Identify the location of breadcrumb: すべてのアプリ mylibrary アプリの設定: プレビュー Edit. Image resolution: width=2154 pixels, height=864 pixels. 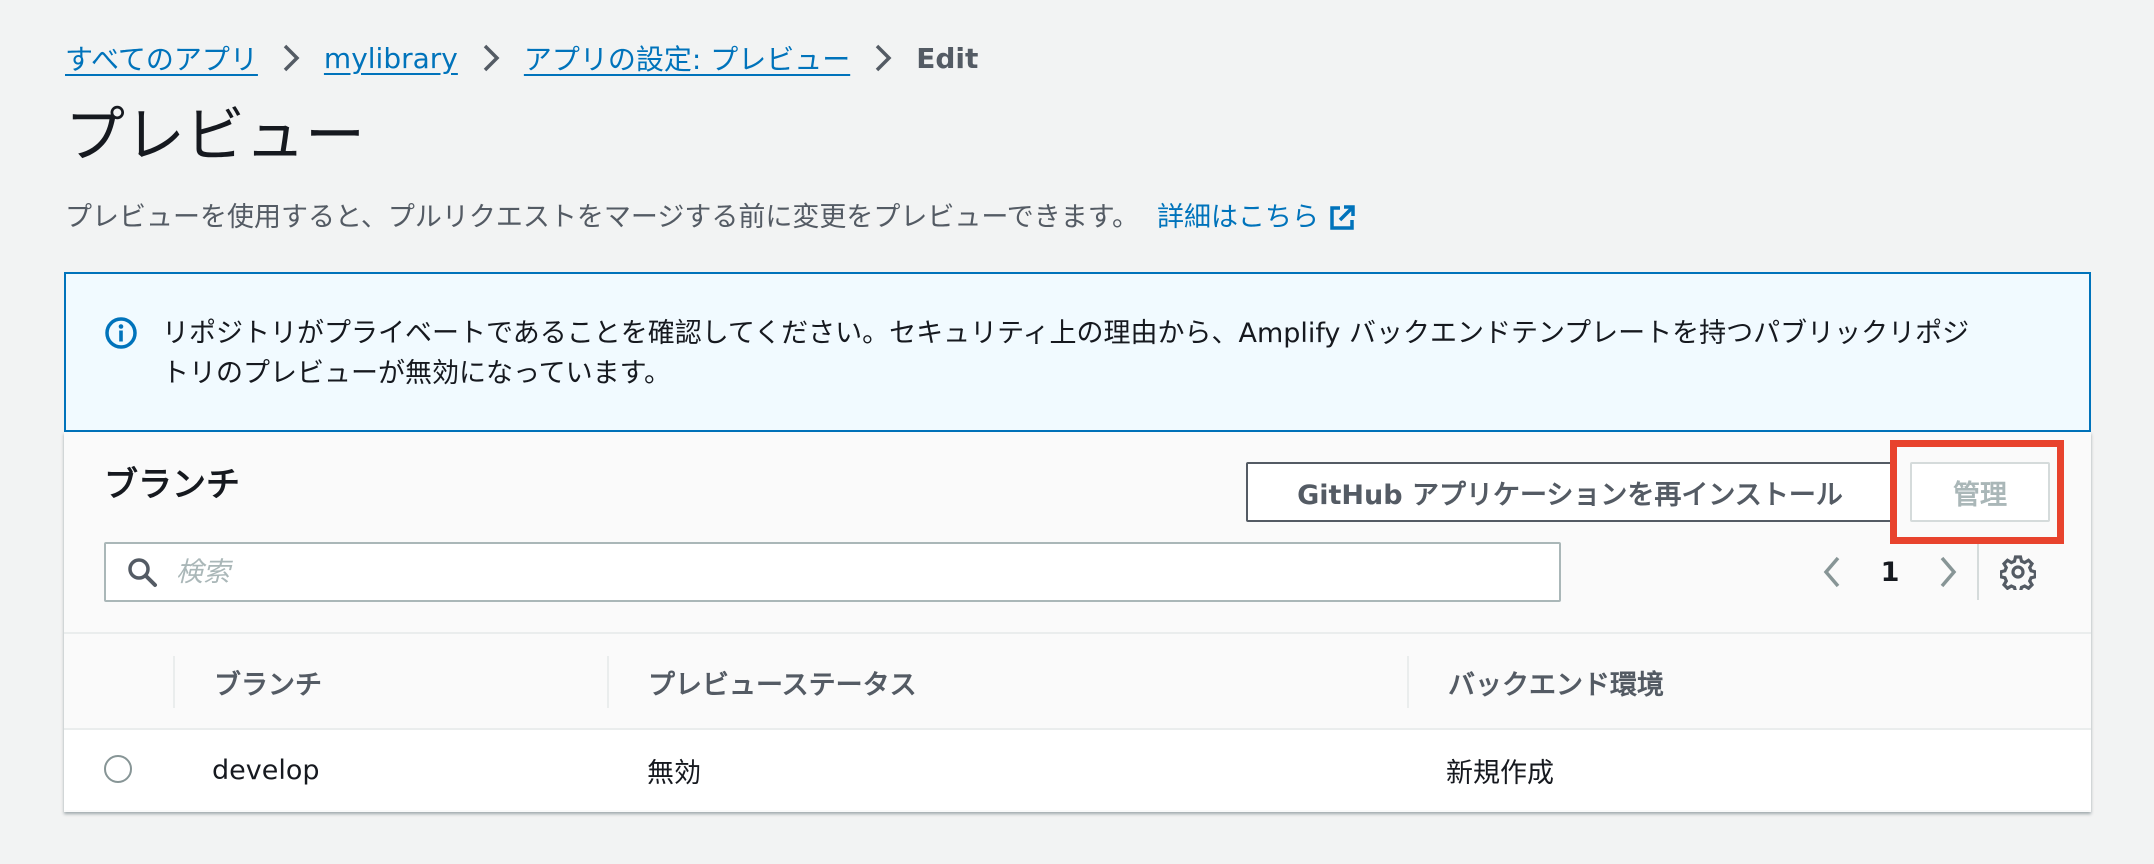
(521, 58).